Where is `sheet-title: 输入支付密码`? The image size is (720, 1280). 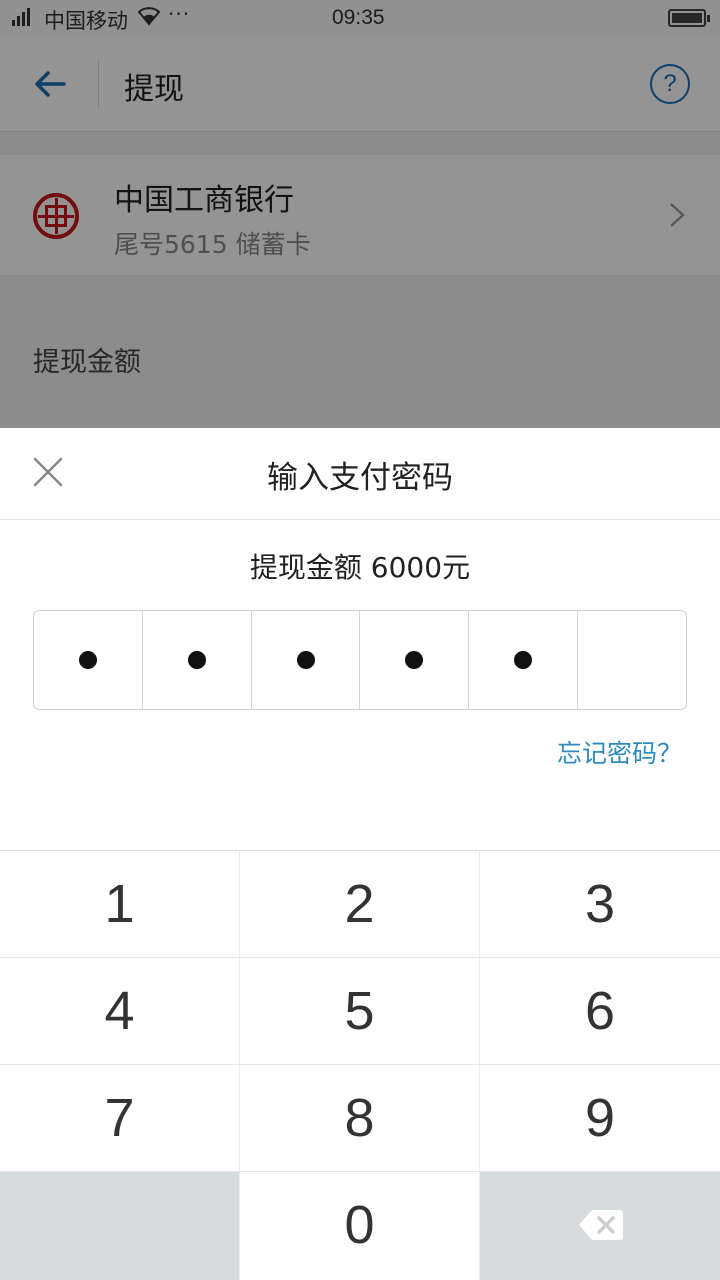 sheet-title: 输入支付密码 is located at coordinates (360, 478).